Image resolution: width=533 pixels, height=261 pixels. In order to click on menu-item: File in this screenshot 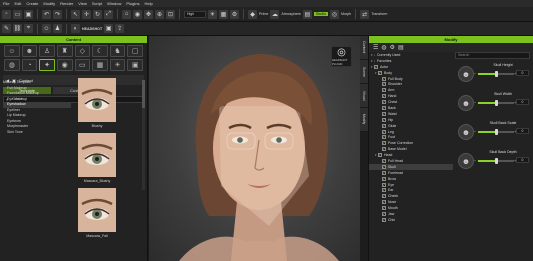, I will do `click(6, 3)`.